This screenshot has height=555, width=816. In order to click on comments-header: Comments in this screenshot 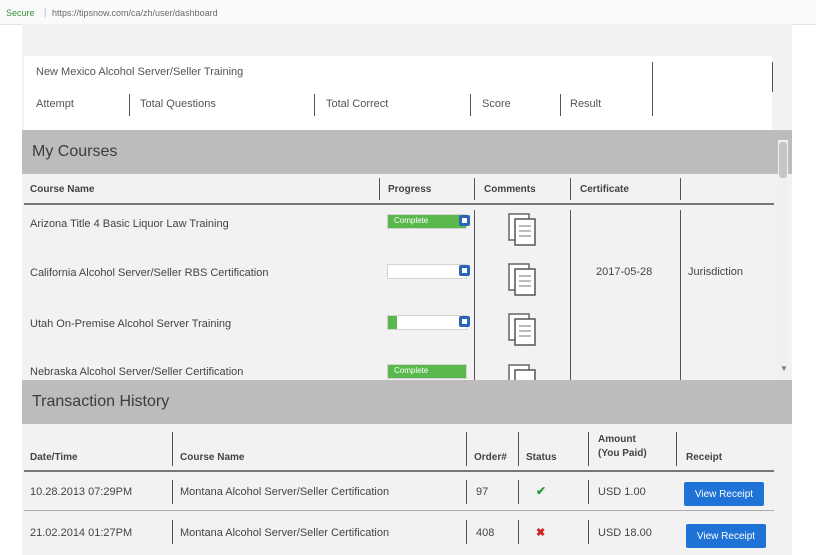, I will do `click(510, 189)`.